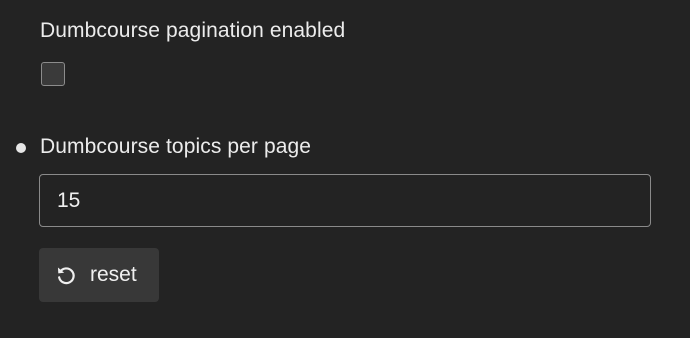 This screenshot has height=338, width=690. I want to click on reset-button-label: reset, so click(113, 274).